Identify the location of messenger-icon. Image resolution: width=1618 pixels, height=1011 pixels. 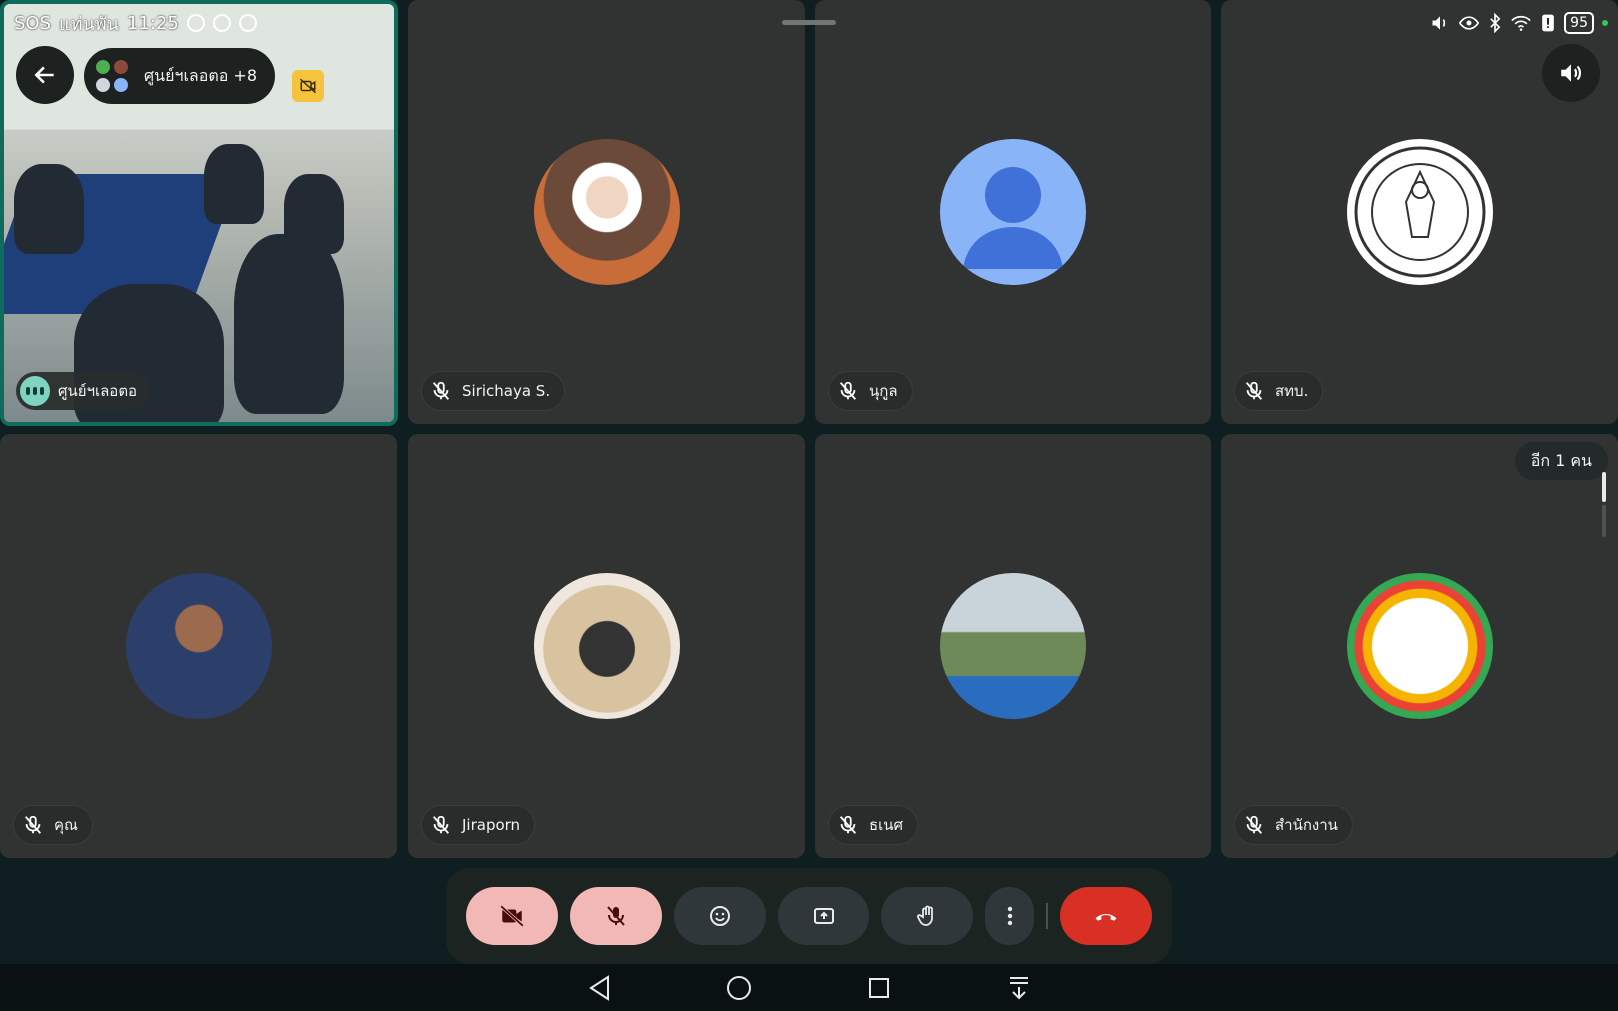
(221, 23).